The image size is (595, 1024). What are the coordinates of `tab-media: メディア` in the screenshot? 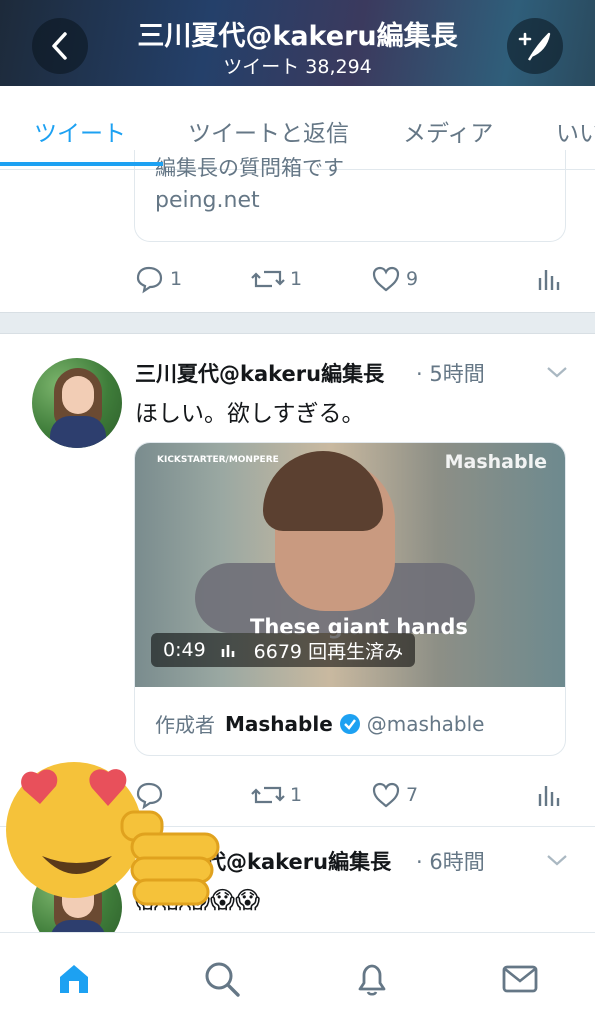 It's located at (448, 131).